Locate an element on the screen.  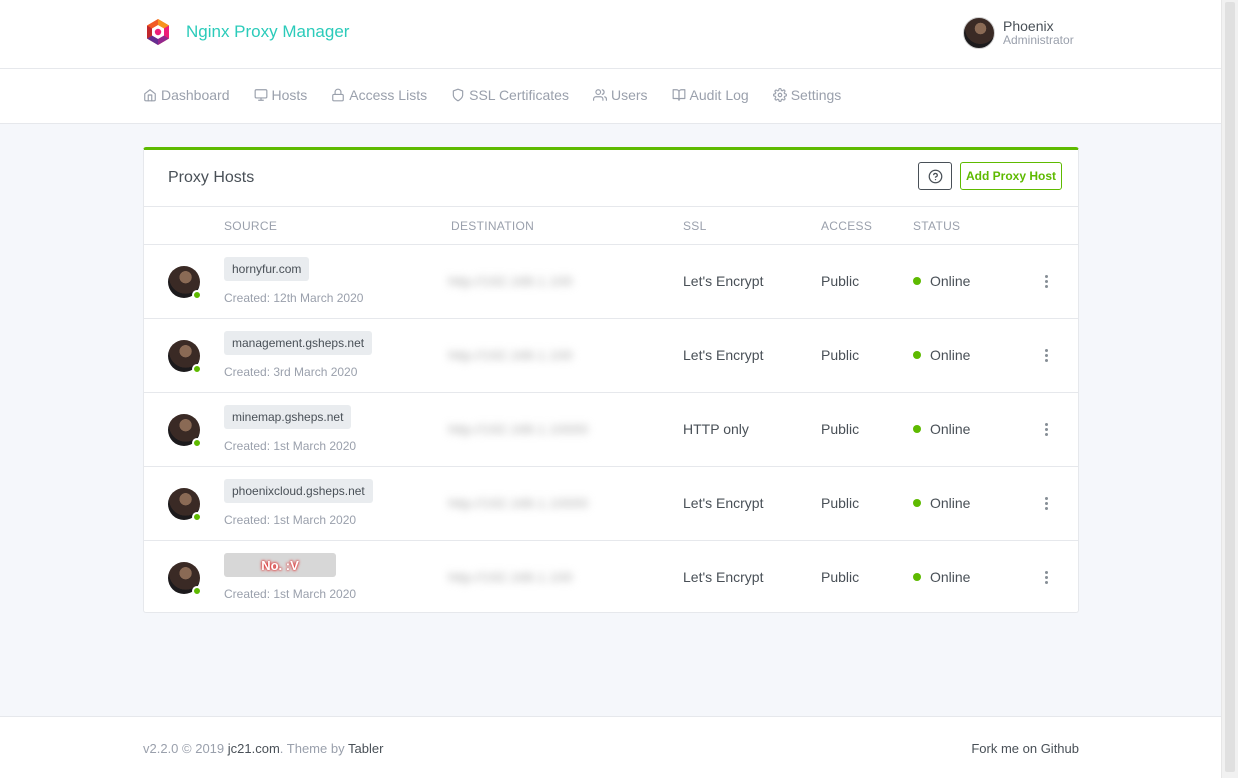
theme-link: Tabler is located at coordinates (365, 748).